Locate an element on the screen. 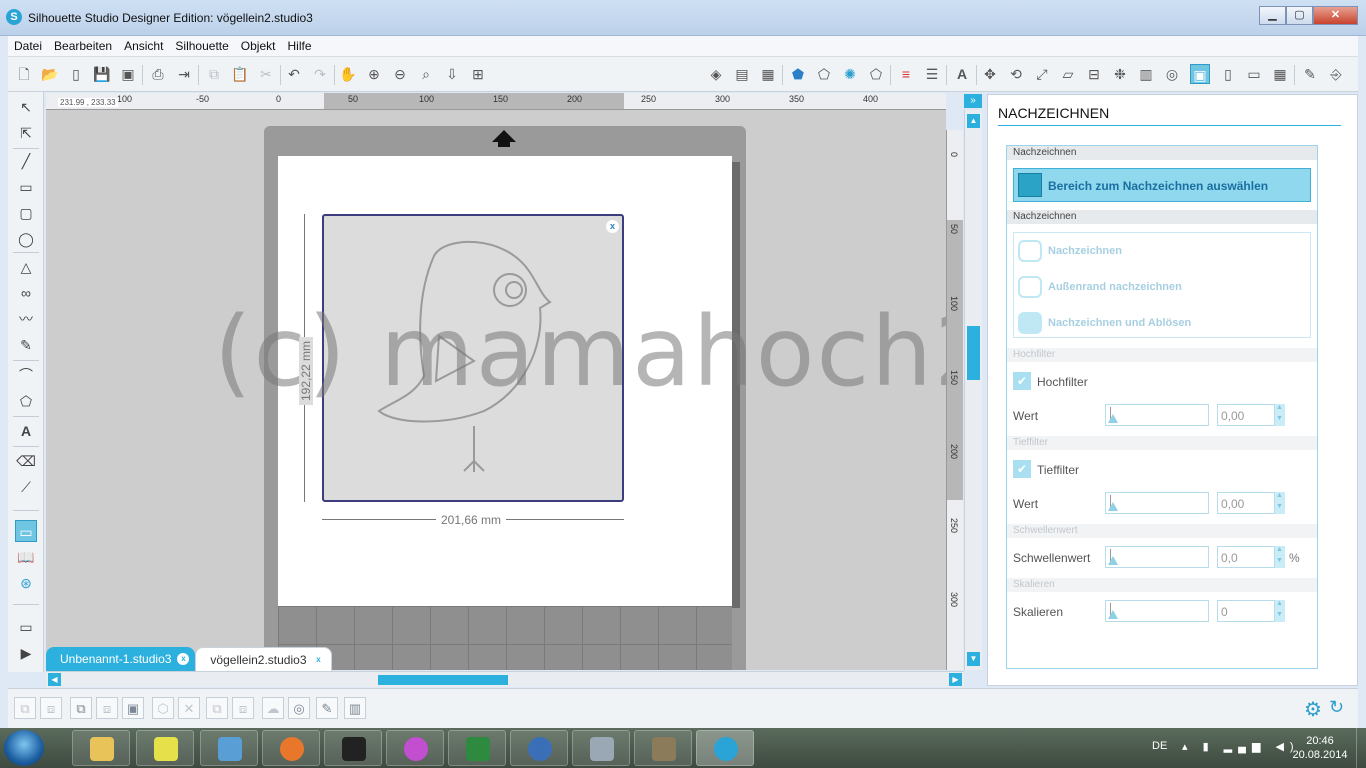 This screenshot has width=1366, height=768. zoom-drag-icon: ⇩ is located at coordinates (452, 74).